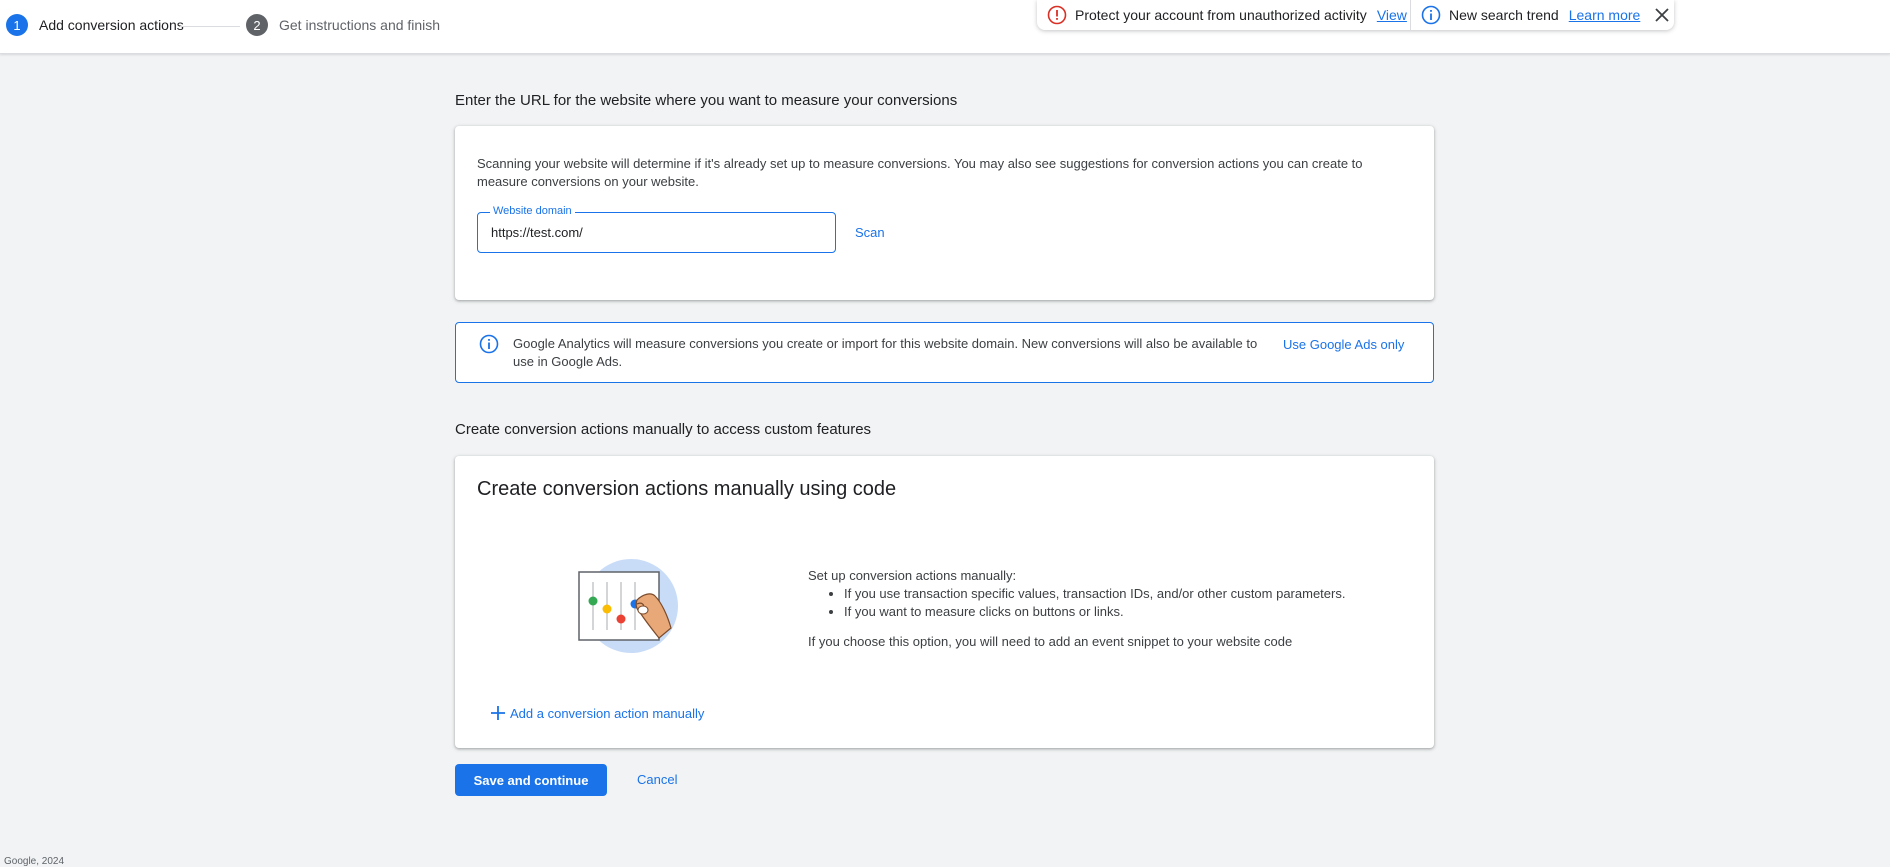  Describe the element at coordinates (631, 615) in the screenshot. I see `sliders-illustration` at that location.